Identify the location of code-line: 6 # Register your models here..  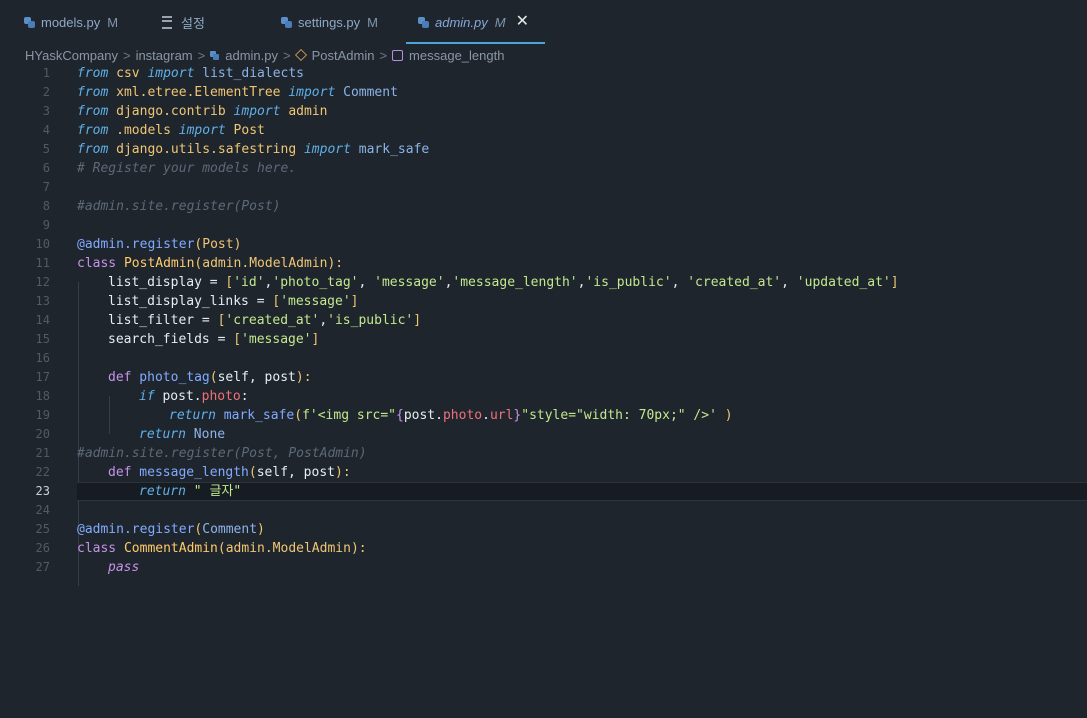
(543, 168).